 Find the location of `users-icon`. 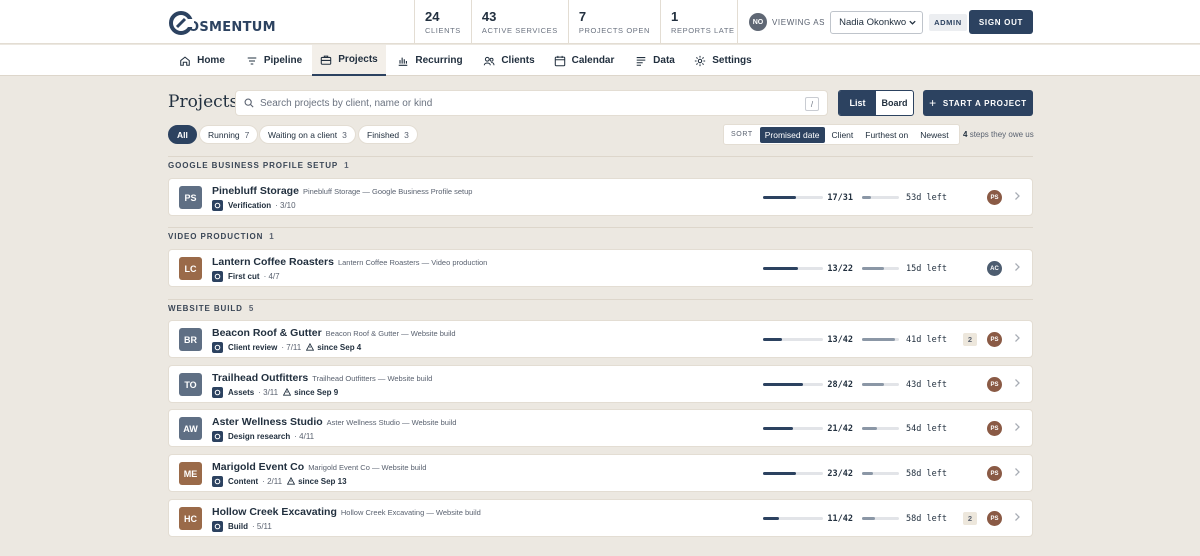

users-icon is located at coordinates (489, 60).